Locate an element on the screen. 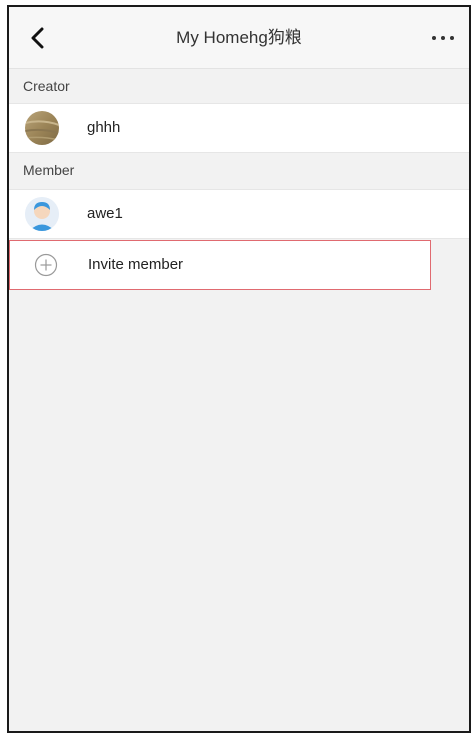  member-avatar is located at coordinates (42, 214).